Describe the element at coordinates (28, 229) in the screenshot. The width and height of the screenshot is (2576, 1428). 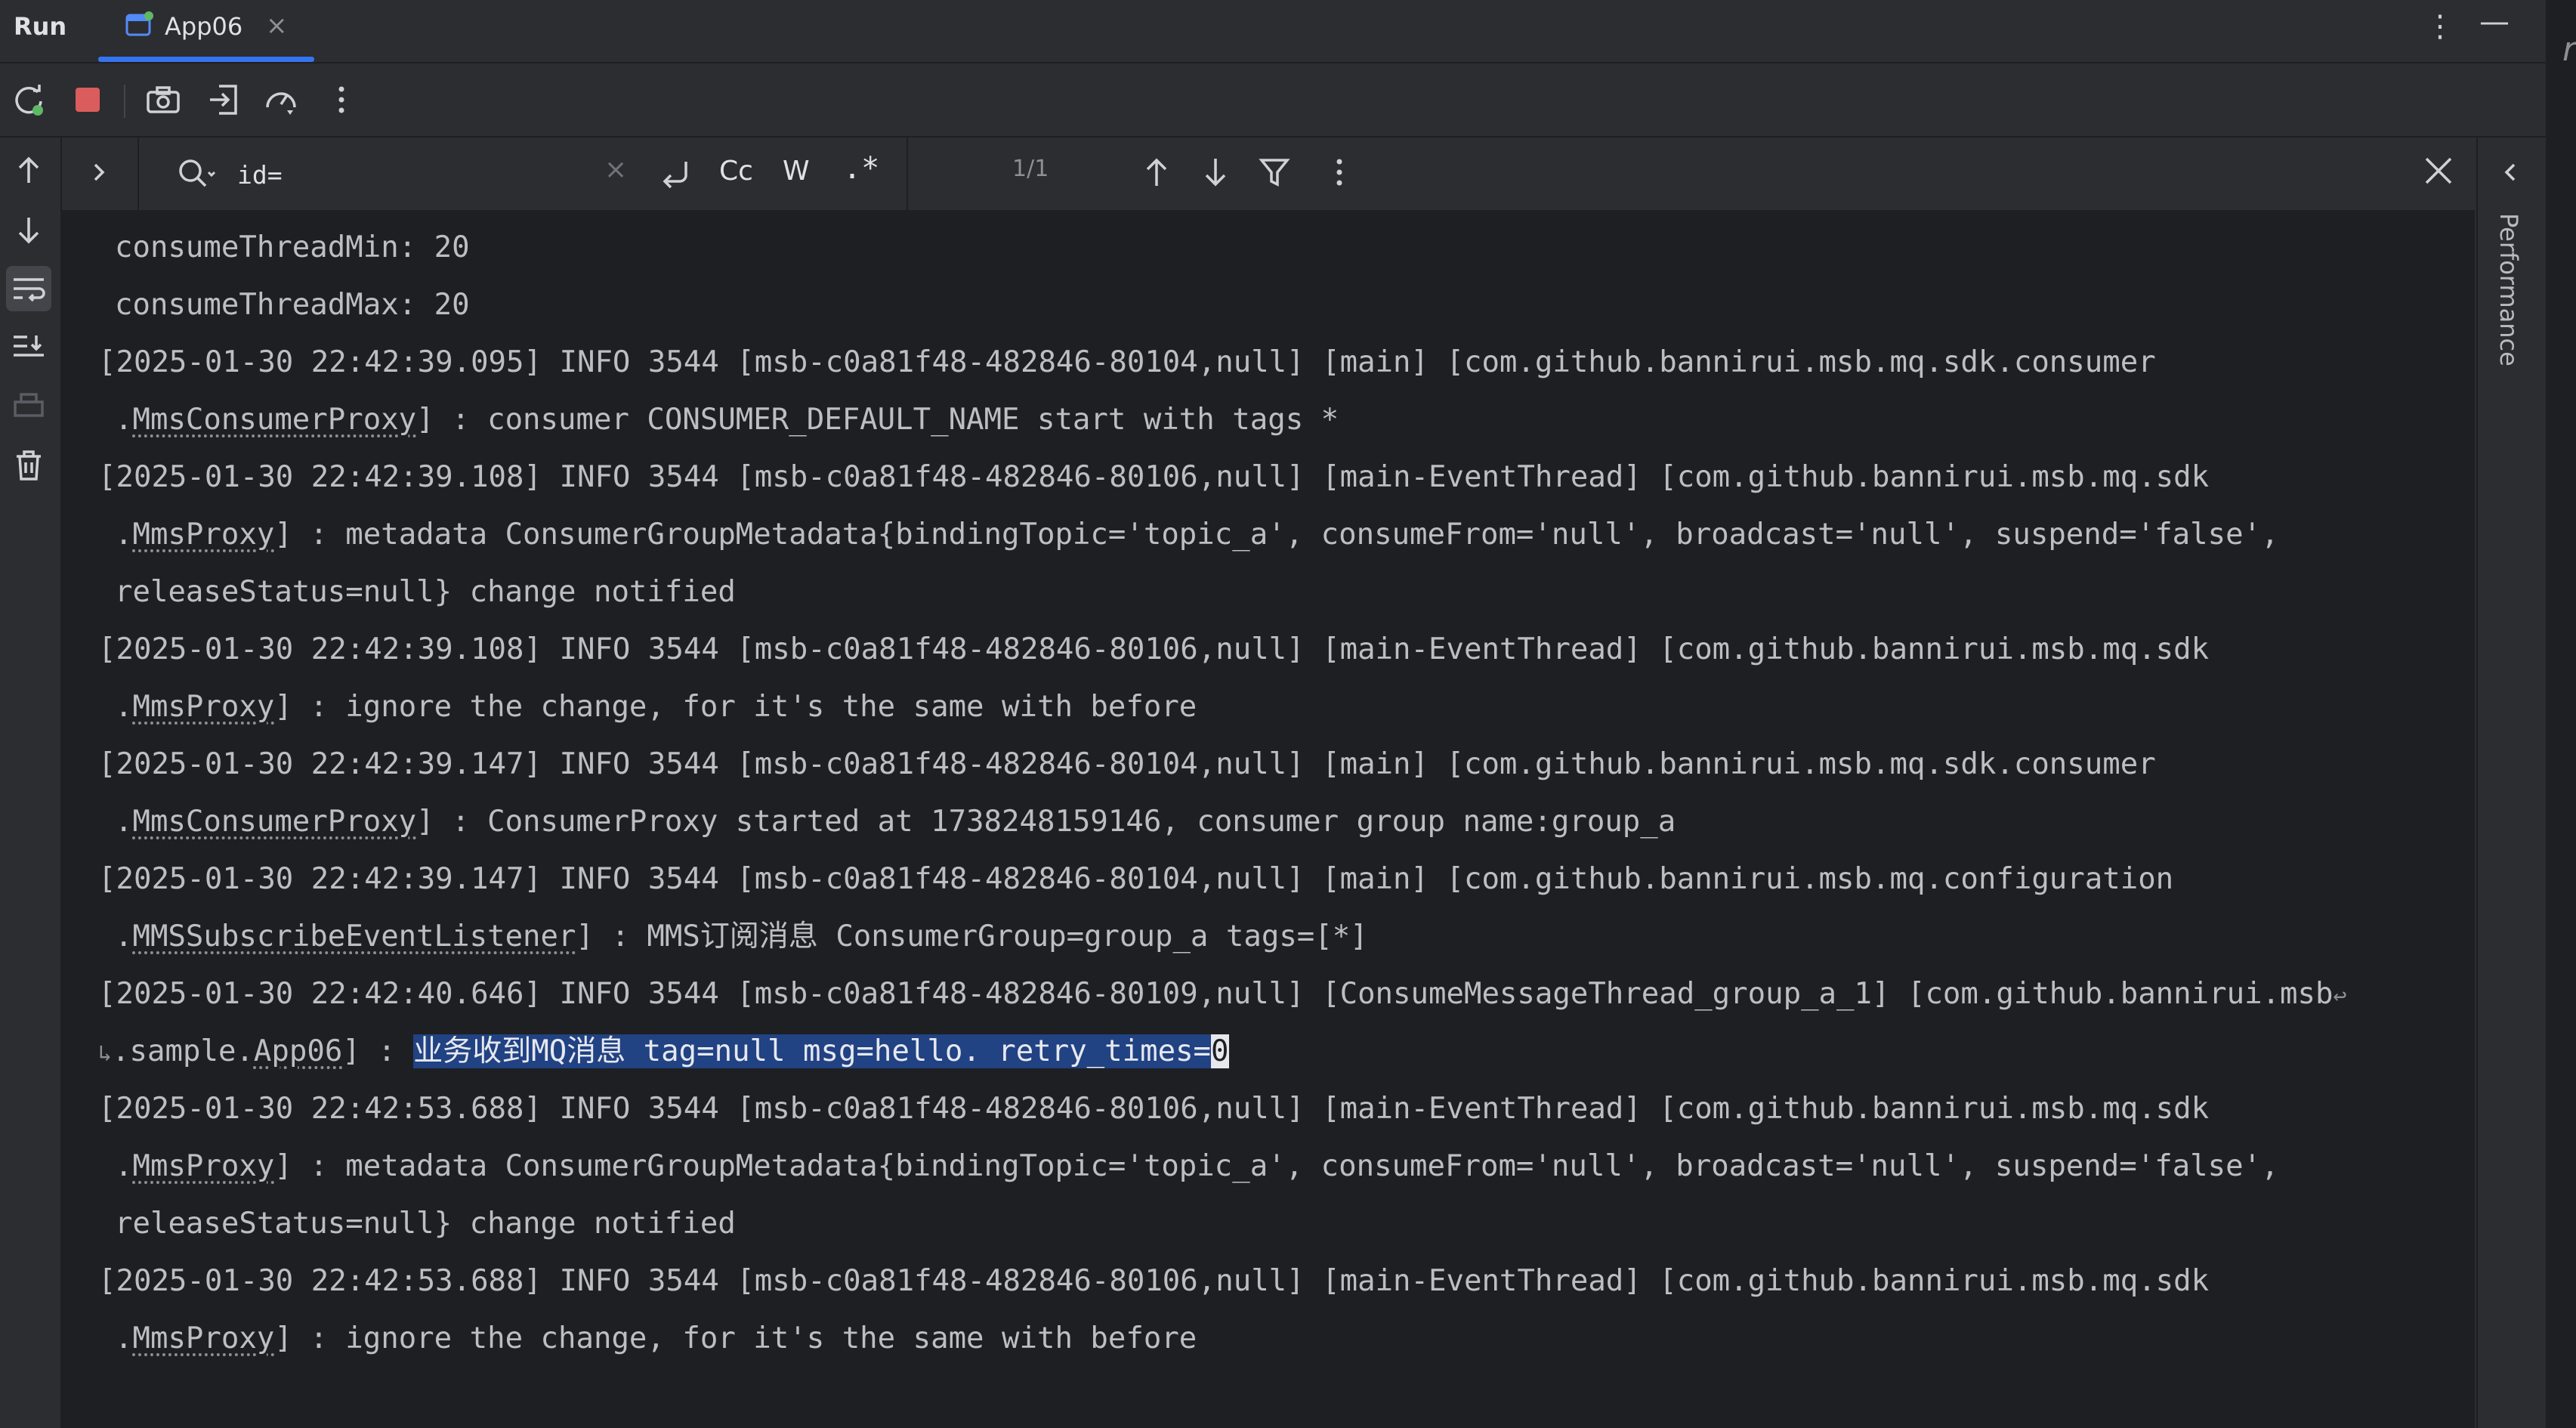
I see `arrow-down-icon` at that location.